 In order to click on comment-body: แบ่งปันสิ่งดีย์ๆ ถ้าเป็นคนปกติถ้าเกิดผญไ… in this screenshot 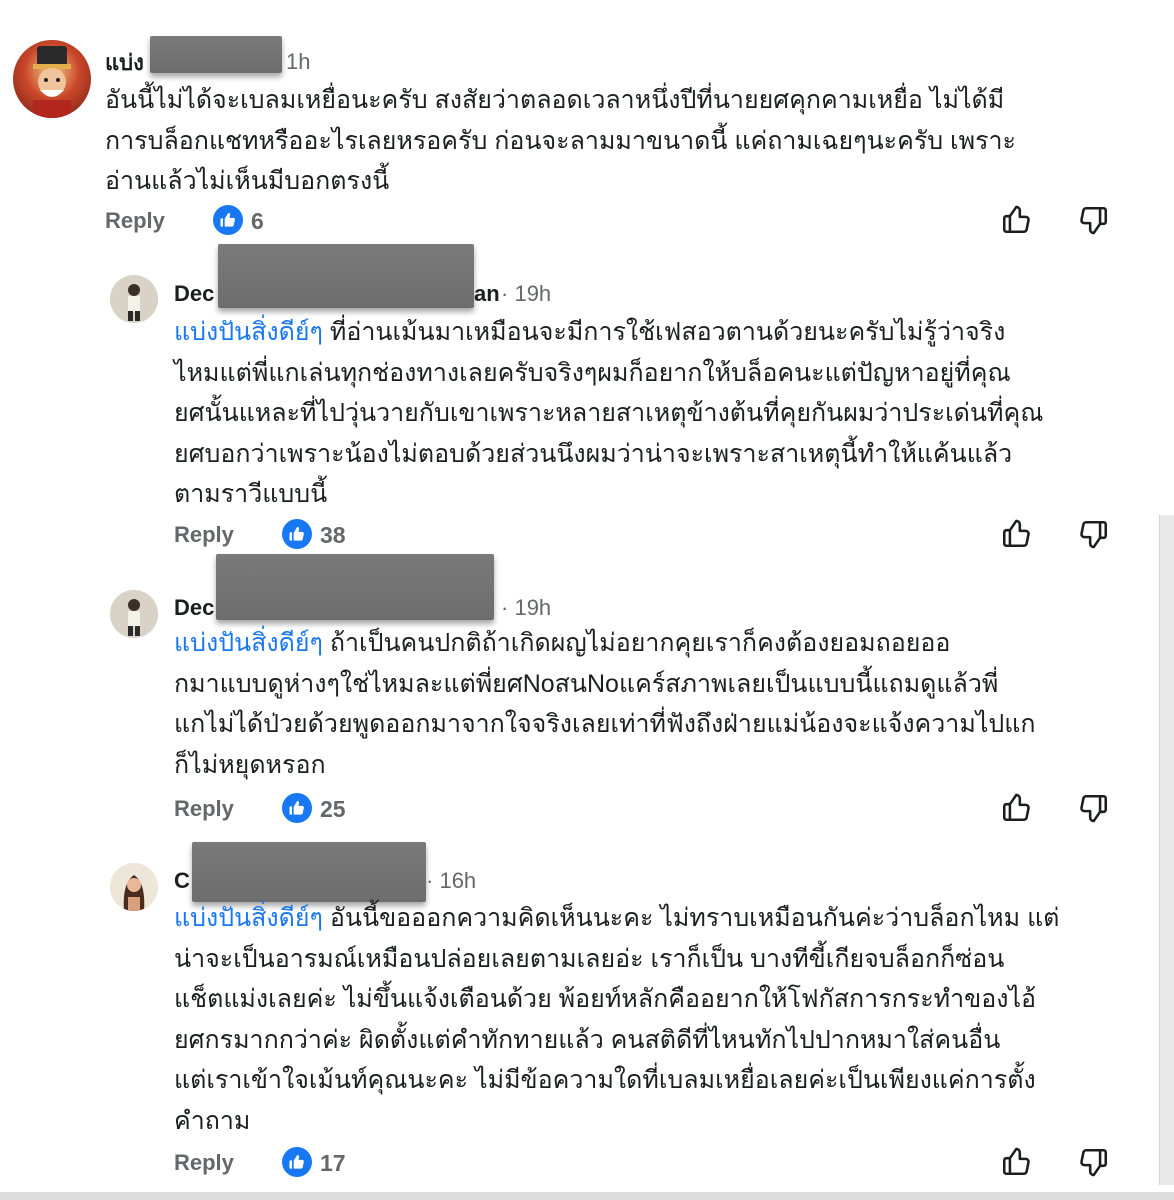, I will do `click(605, 704)`.